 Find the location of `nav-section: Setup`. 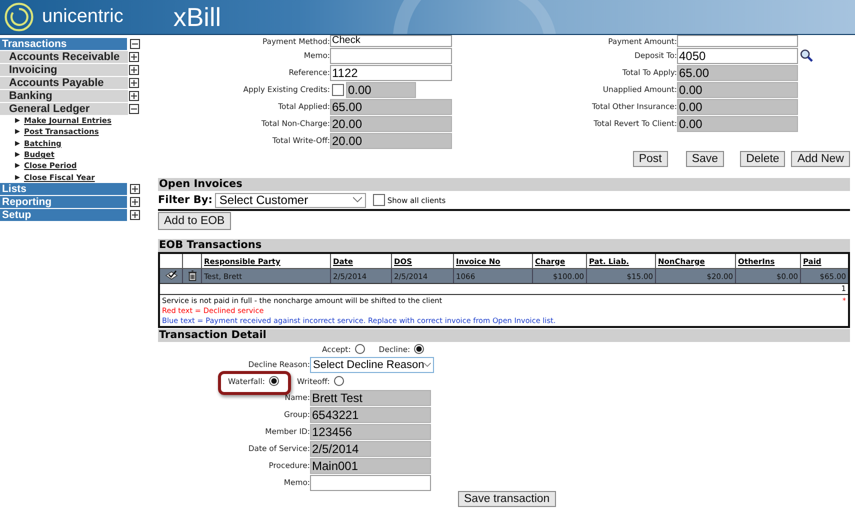

nav-section: Setup is located at coordinates (63, 215).